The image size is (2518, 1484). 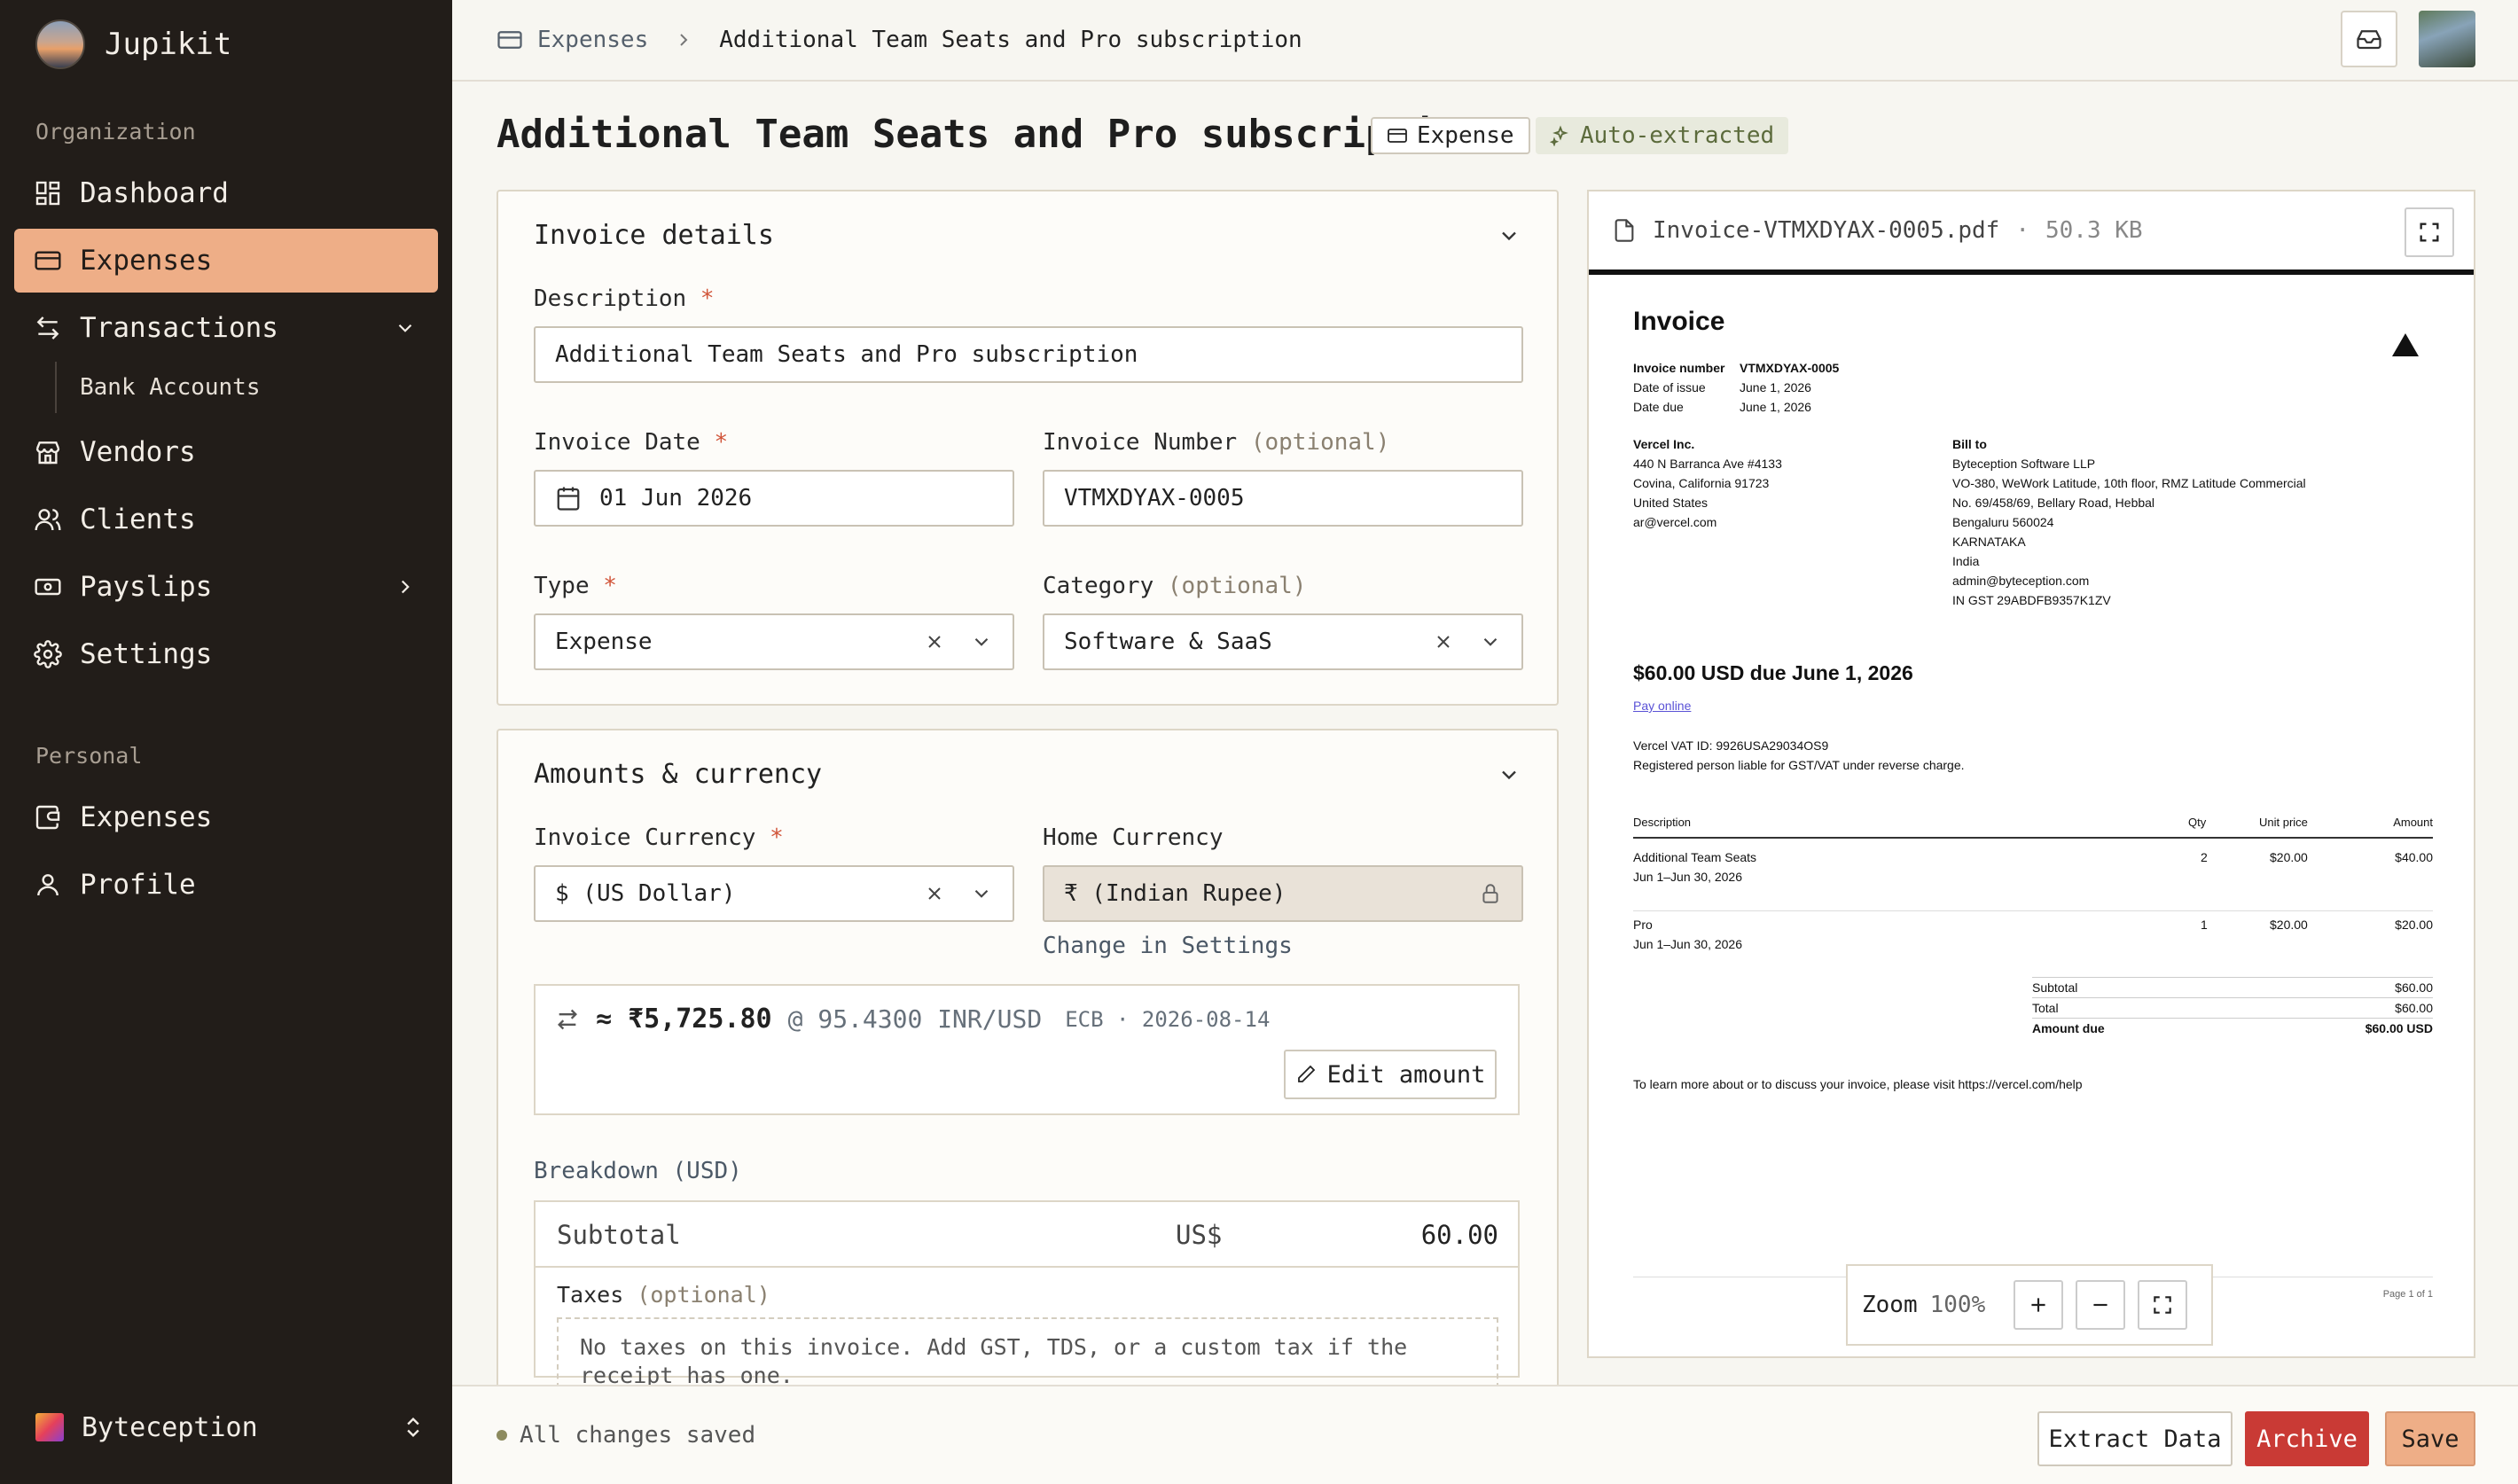 I want to click on calendar-icon, so click(x=568, y=499).